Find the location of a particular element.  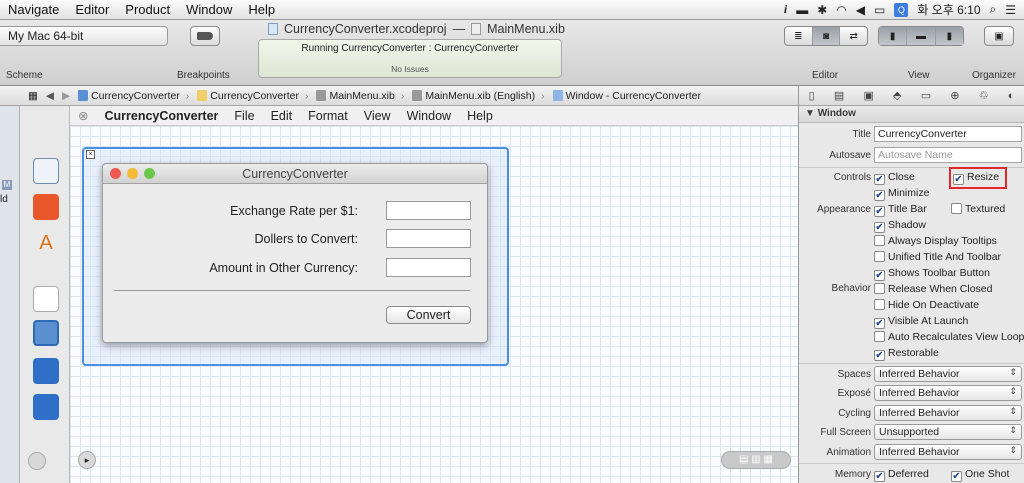

organizer-button: ▣ is located at coordinates (999, 36).